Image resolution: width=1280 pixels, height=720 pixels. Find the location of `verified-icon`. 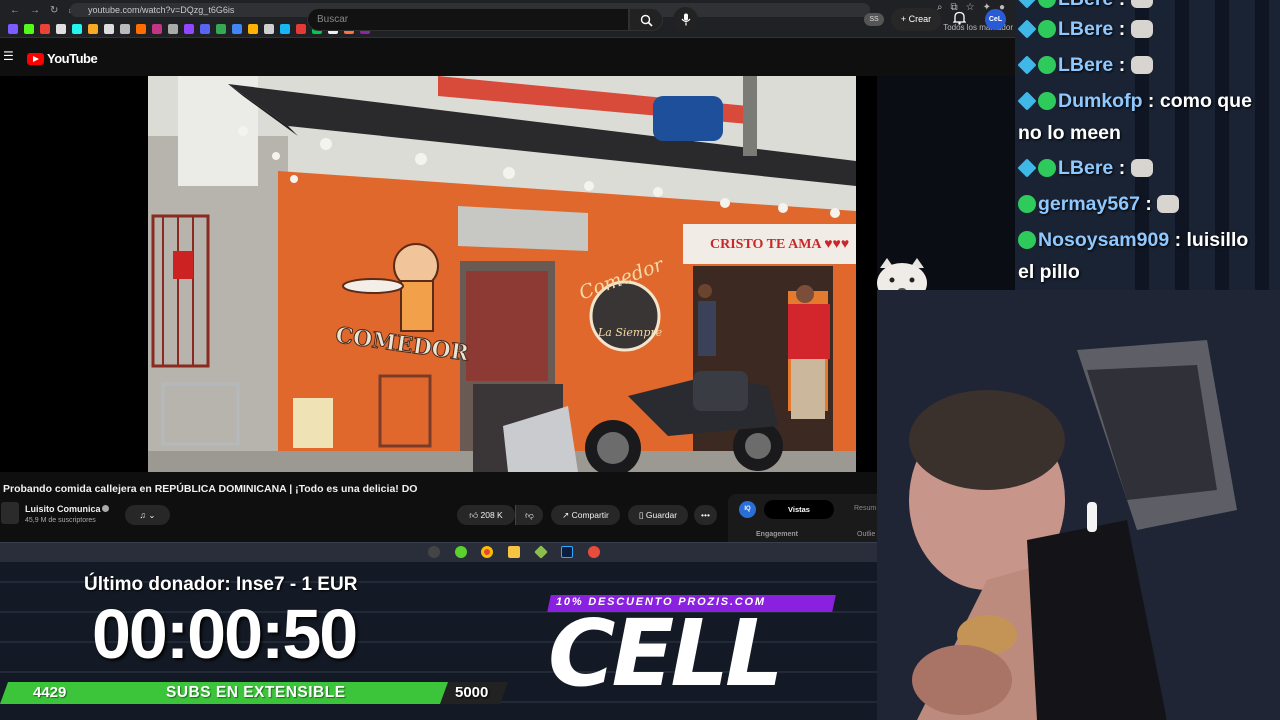

verified-icon is located at coordinates (105, 508).